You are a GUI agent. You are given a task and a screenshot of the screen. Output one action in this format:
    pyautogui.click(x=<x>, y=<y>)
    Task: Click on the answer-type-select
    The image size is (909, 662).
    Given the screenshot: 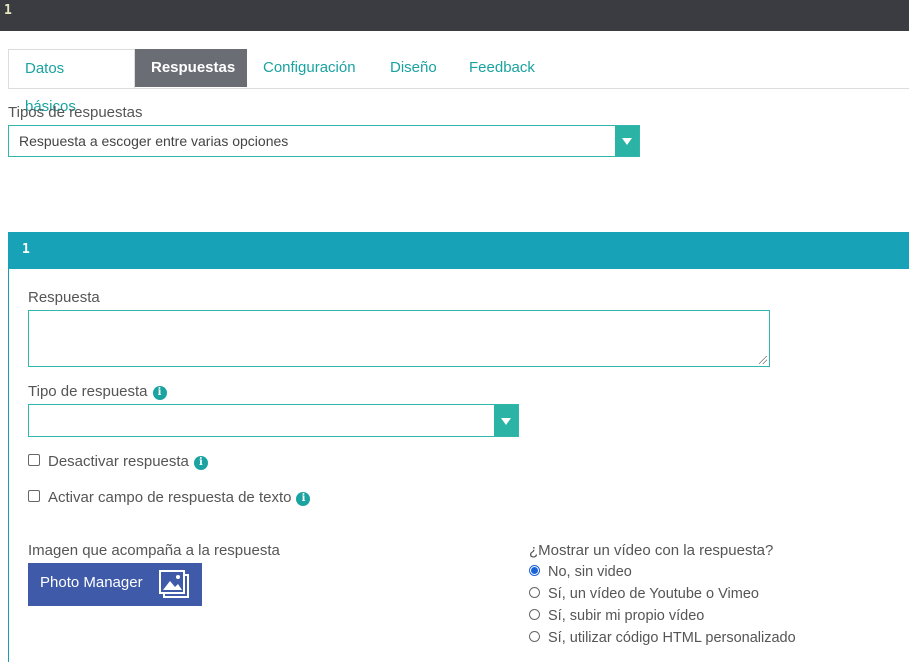 What is the action you would take?
    pyautogui.click(x=273, y=420)
    